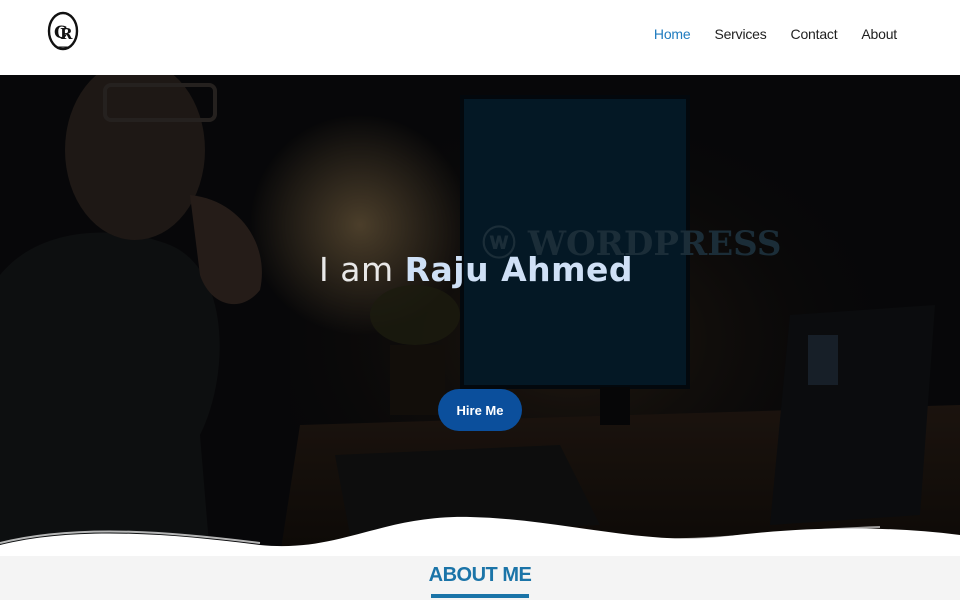 This screenshot has width=960, height=600. I want to click on about-section: ABOUT ME, so click(480, 578).